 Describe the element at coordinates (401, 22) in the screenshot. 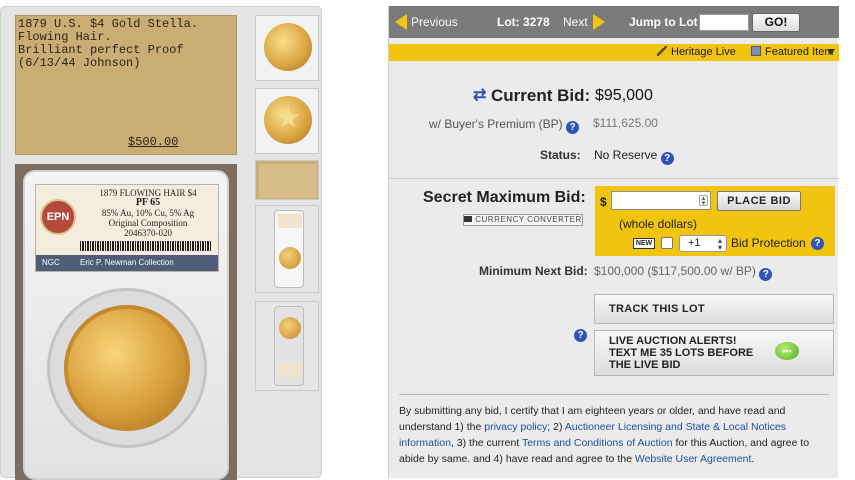

I see `arrow-left-icon` at that location.